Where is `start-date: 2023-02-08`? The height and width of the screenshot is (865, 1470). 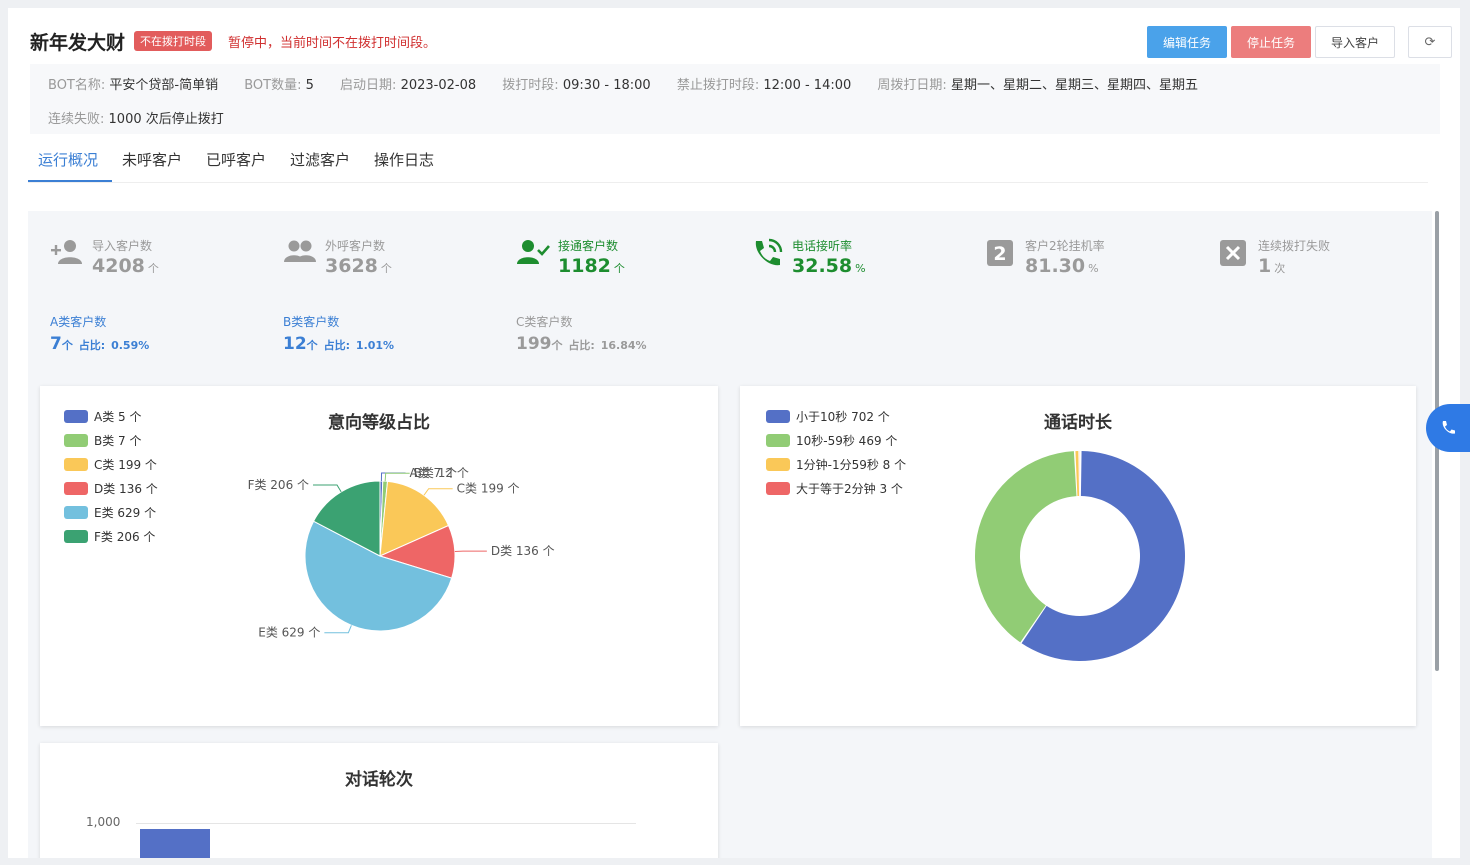
start-date: 2023-02-08 is located at coordinates (438, 85).